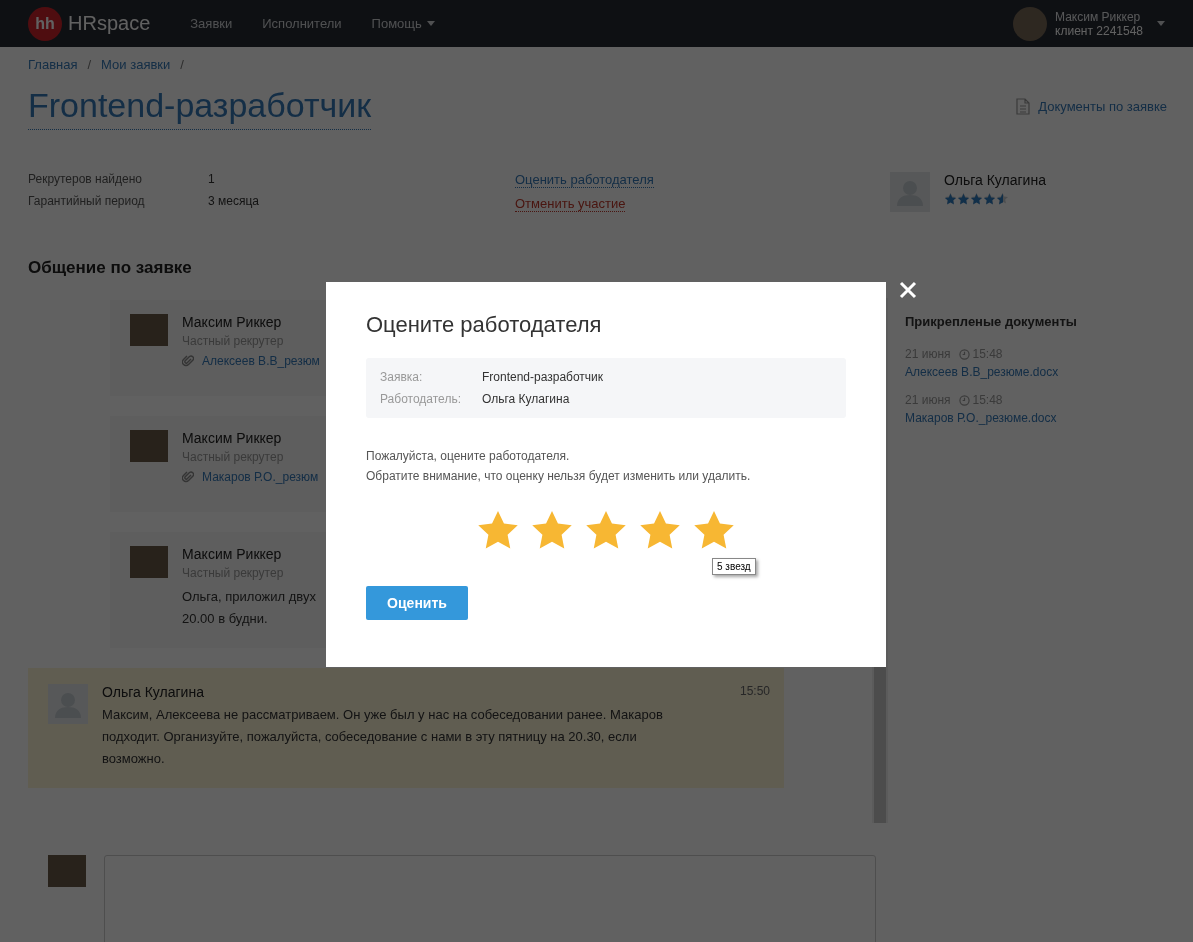 The height and width of the screenshot is (942, 1193). Describe the element at coordinates (991, 321) in the screenshot. I see `attachments-title: Прикрепленые документы` at that location.